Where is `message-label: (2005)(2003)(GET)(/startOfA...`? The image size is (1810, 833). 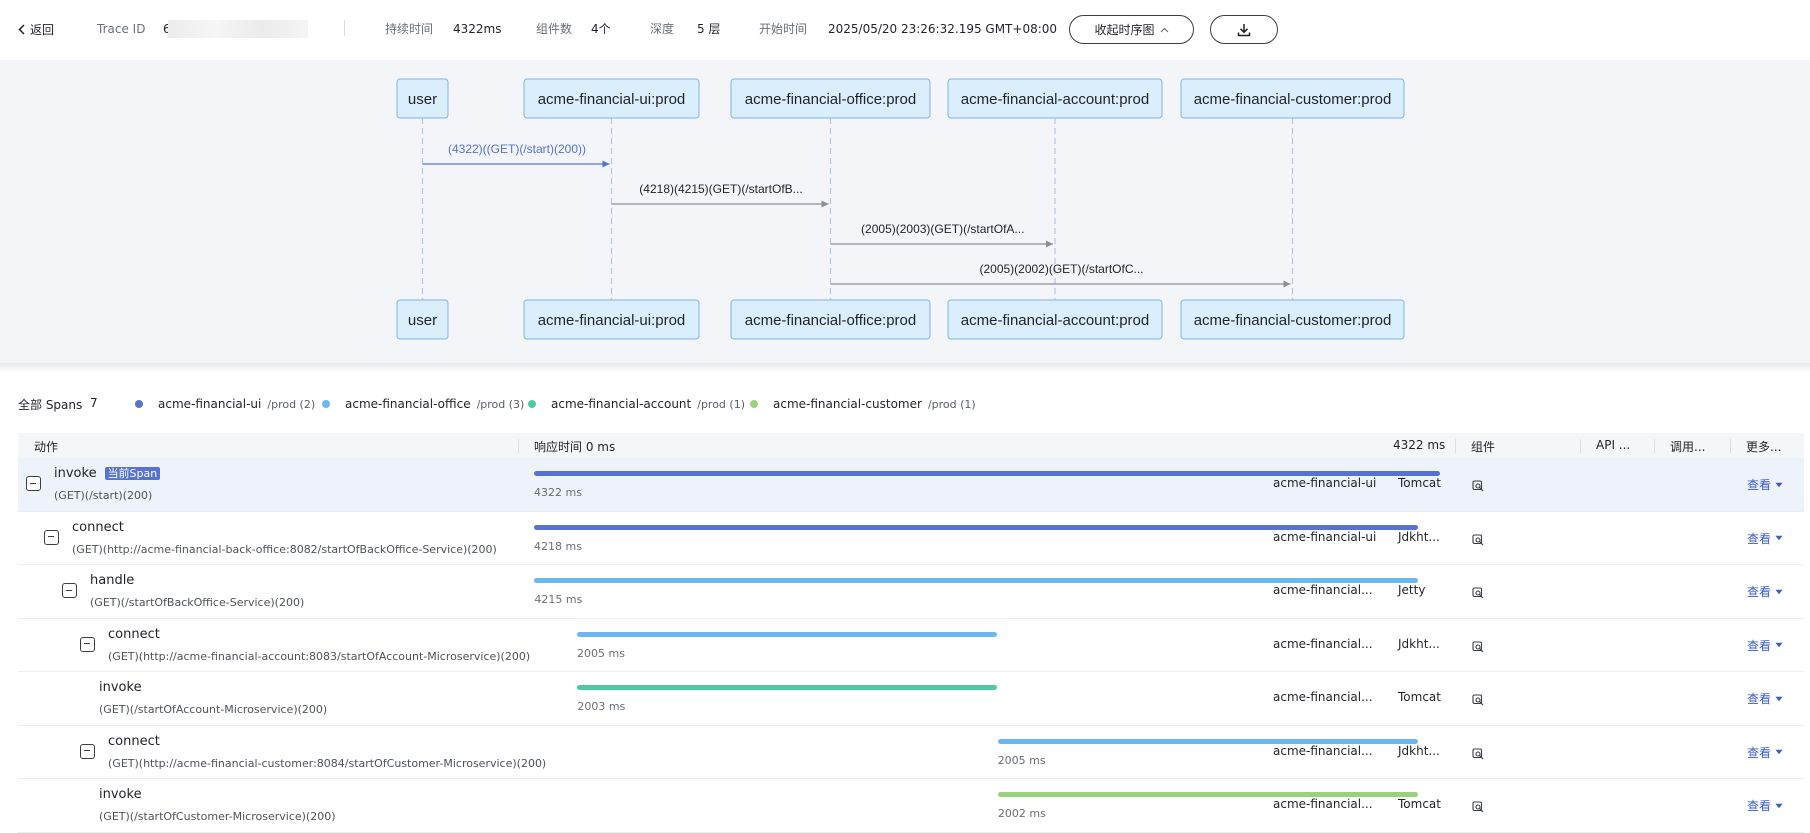 message-label: (2005)(2003)(GET)(/startOfA... is located at coordinates (942, 229).